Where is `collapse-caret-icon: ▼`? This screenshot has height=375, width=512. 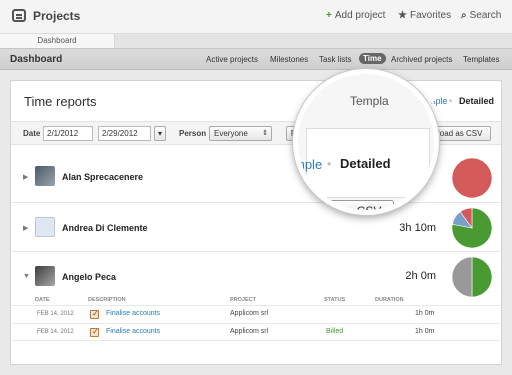 collapse-caret-icon: ▼ is located at coordinates (26, 276).